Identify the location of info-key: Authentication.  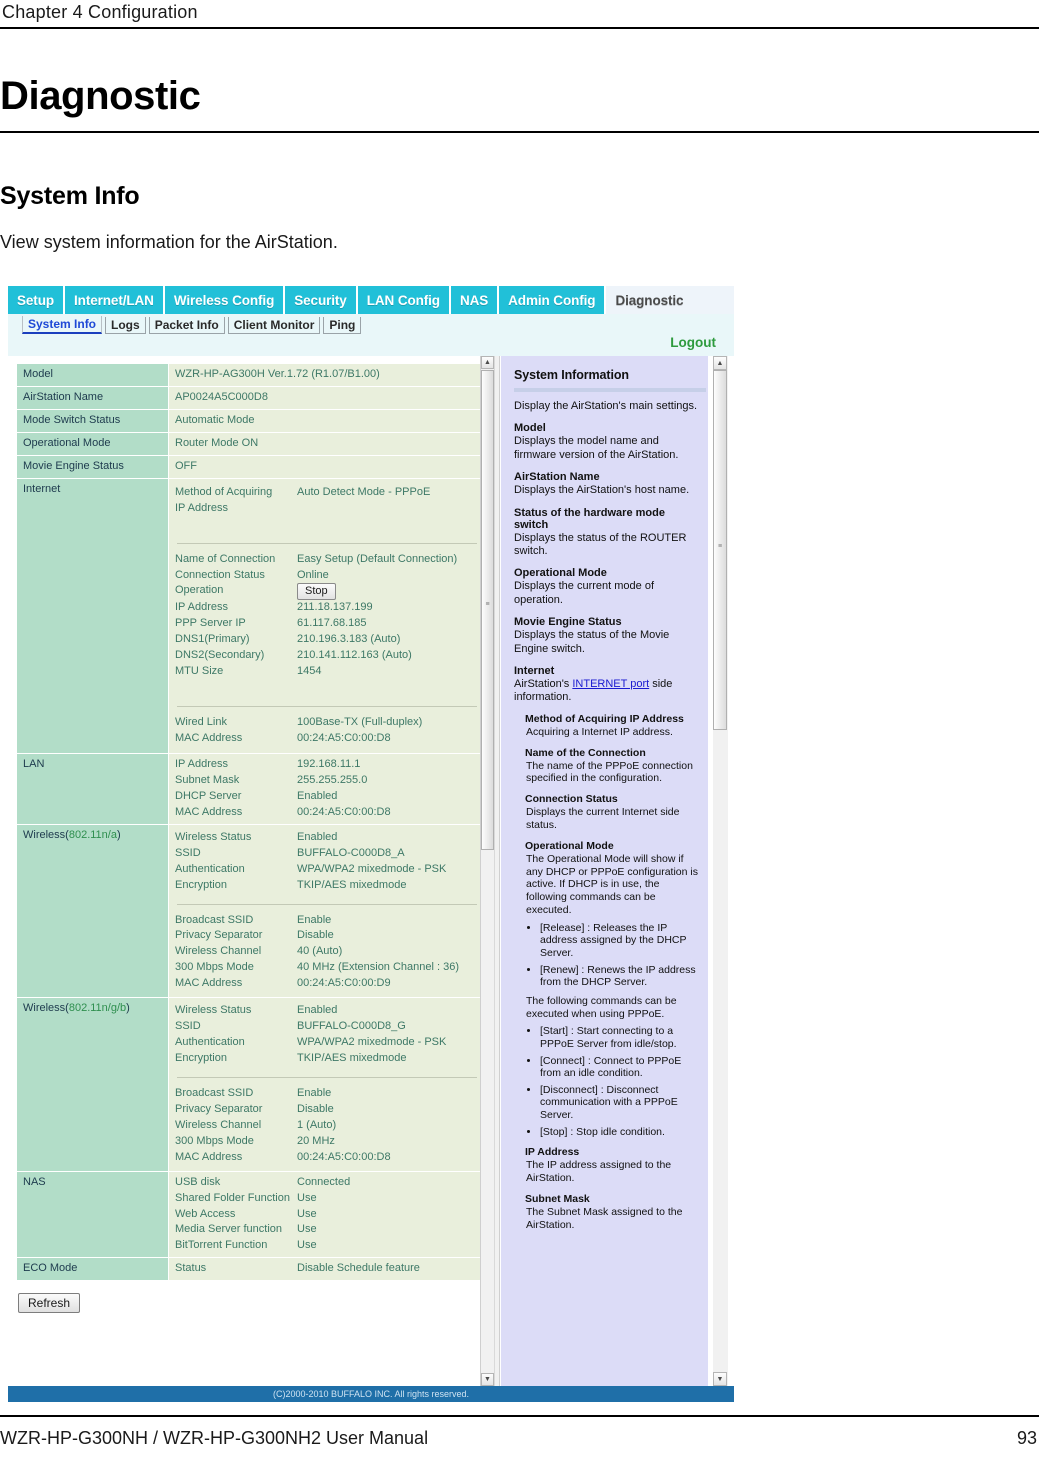
(210, 868).